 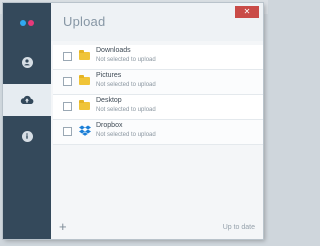 I want to click on list-item-dropbox: Dropbox Not selected to upload, so click(x=158, y=132).